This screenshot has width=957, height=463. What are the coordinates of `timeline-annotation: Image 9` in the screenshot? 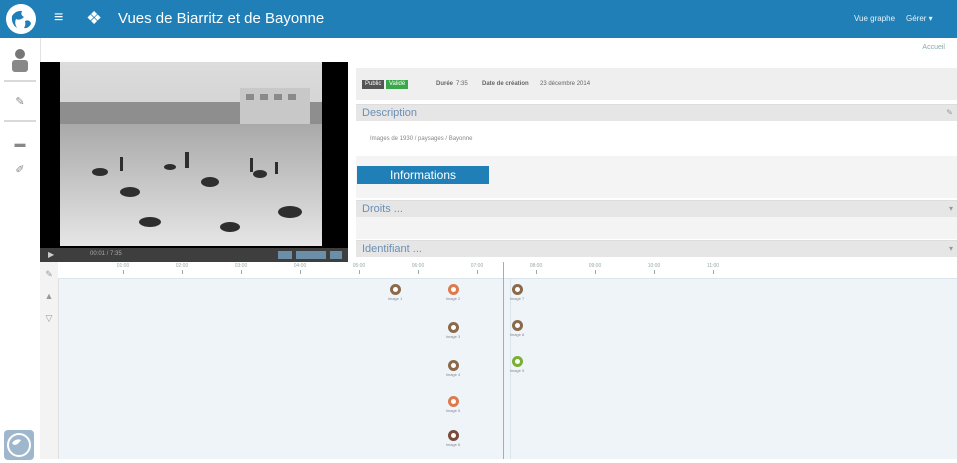 It's located at (517, 364).